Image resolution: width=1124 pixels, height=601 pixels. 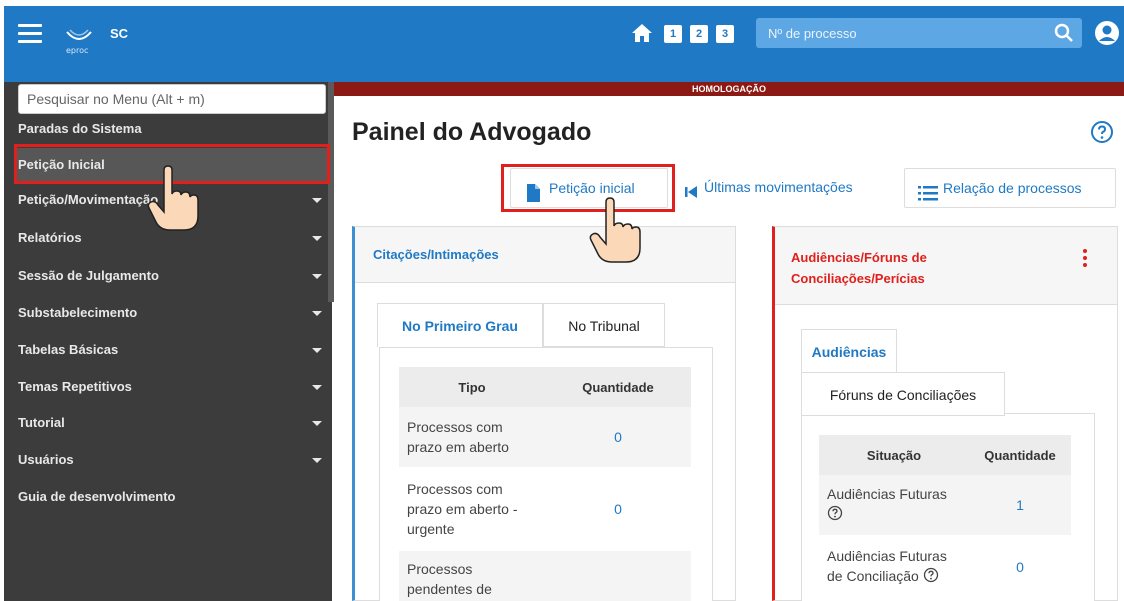 What do you see at coordinates (849, 351) in the screenshot?
I see `tab-audiencias: Audiências` at bounding box center [849, 351].